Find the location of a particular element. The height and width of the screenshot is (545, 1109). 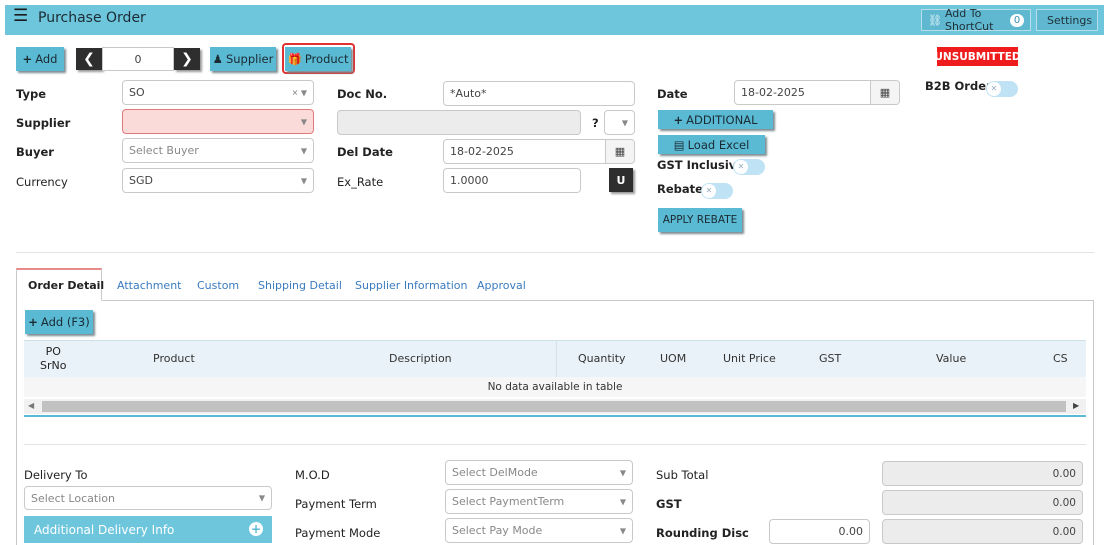

add-to-shortcut-button: ⛓ Add To ShortCut 0 is located at coordinates (976, 20).